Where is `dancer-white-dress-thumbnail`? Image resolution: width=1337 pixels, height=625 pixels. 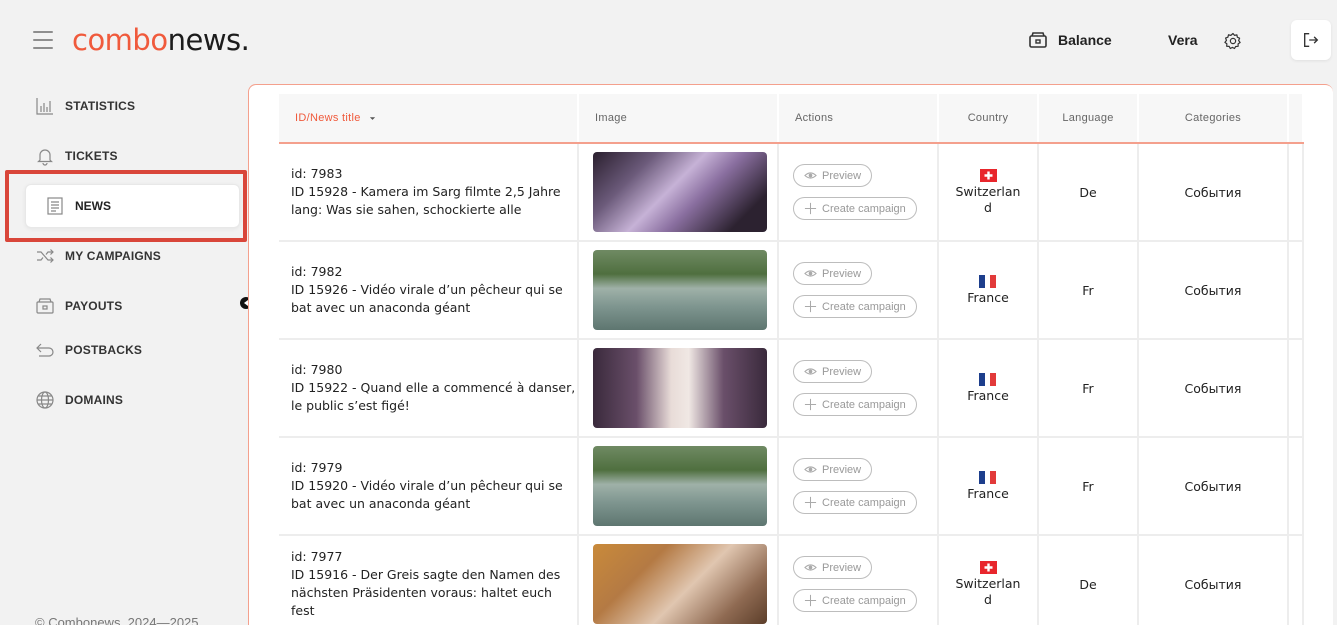 dancer-white-dress-thumbnail is located at coordinates (680, 388).